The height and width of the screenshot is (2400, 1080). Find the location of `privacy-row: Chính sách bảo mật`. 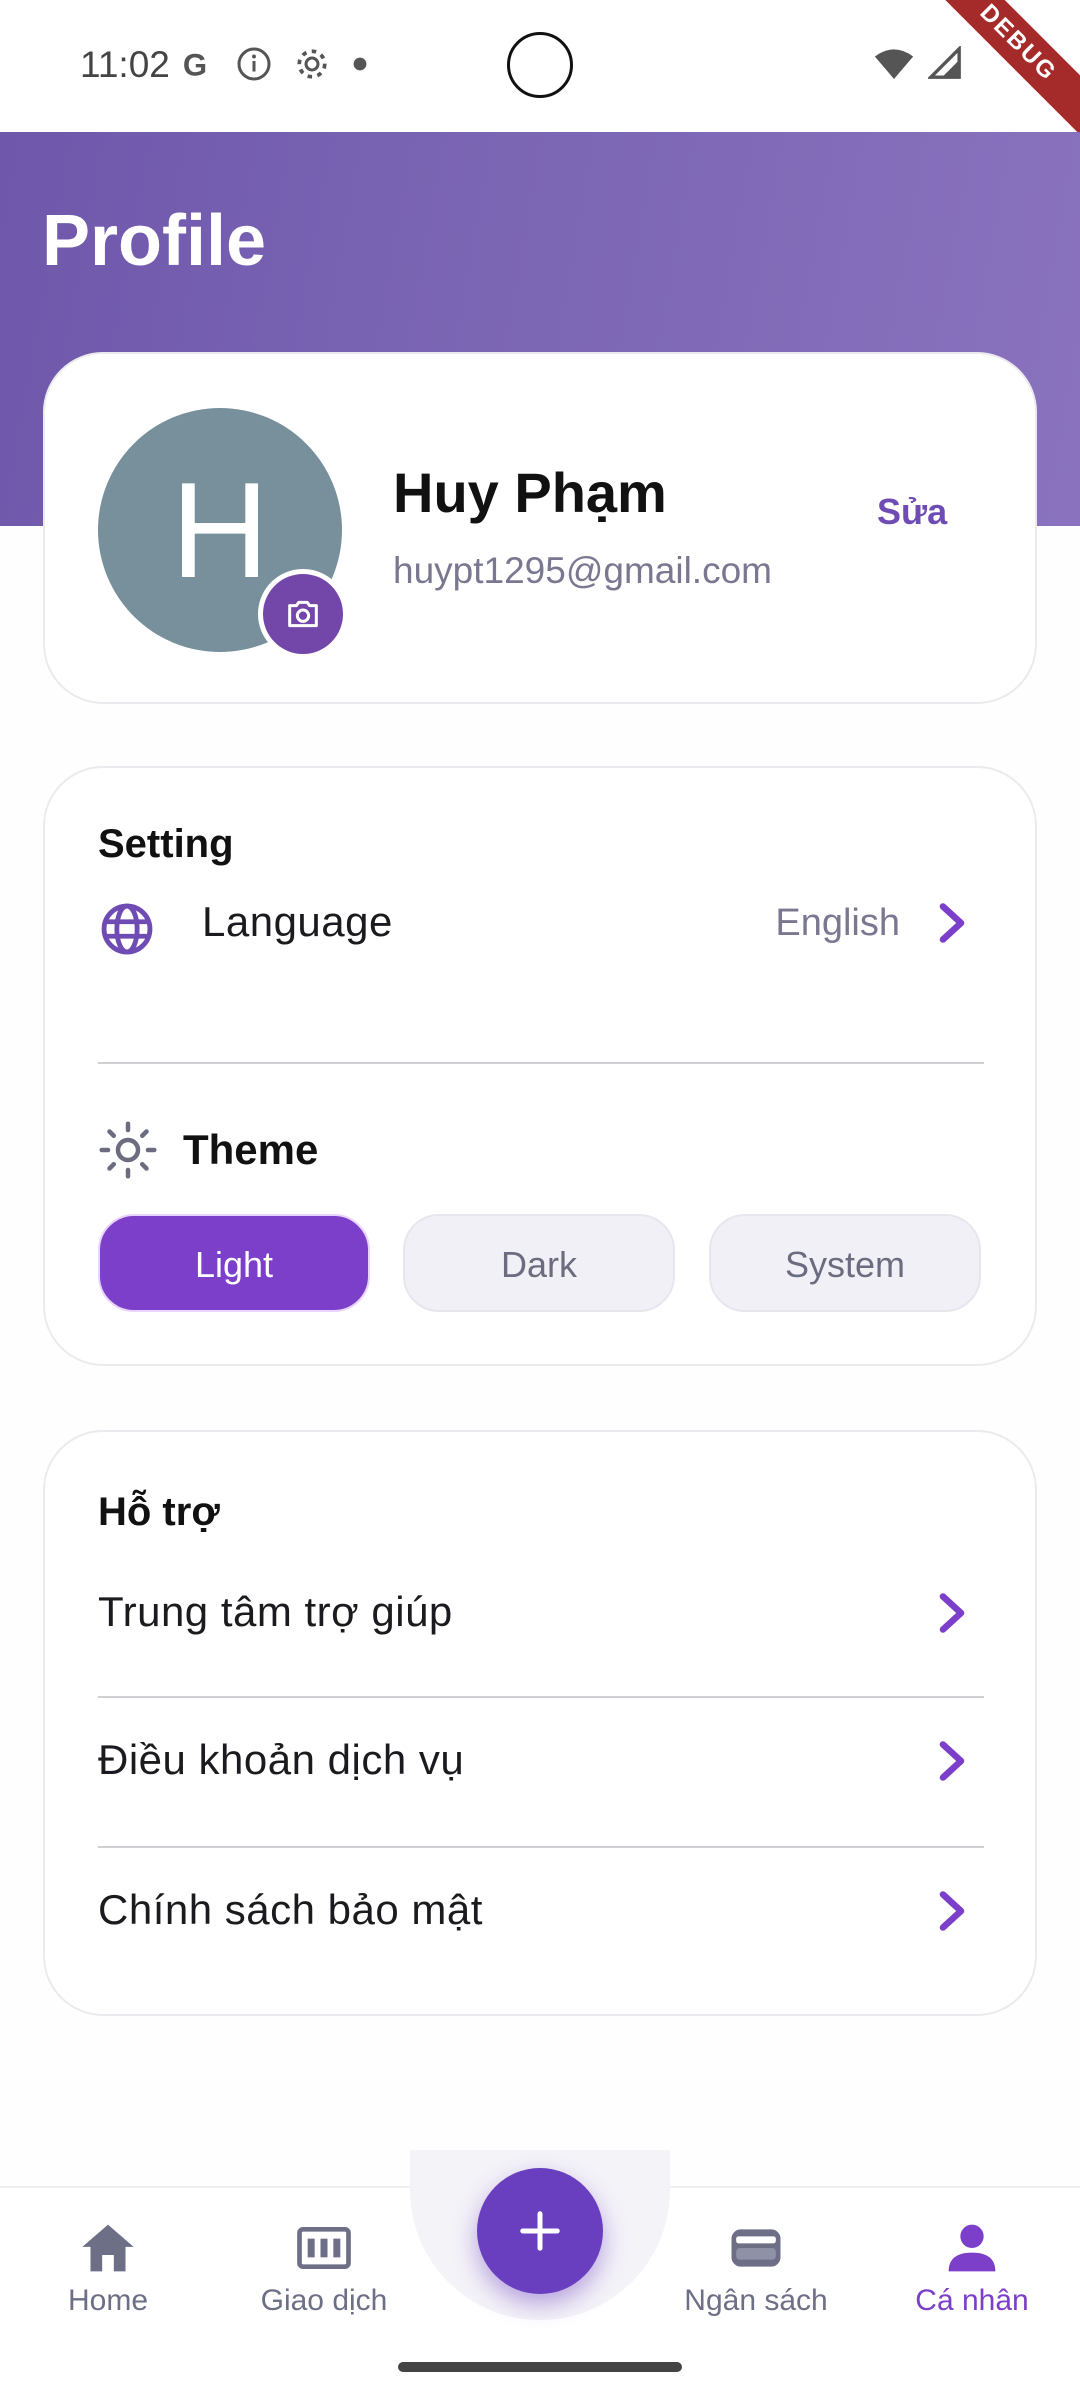

privacy-row: Chính sách bảo mật is located at coordinates (541, 1911).